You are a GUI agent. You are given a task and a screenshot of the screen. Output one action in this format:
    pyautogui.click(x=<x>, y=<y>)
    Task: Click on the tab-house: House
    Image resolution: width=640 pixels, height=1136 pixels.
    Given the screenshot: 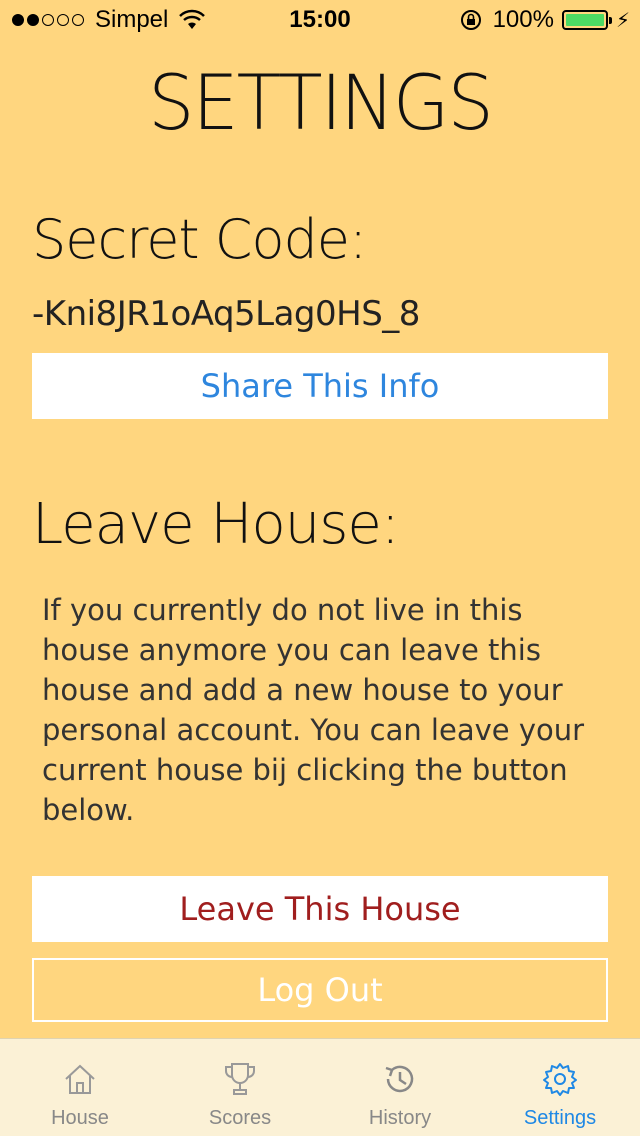 What is the action you would take?
    pyautogui.click(x=80, y=1087)
    